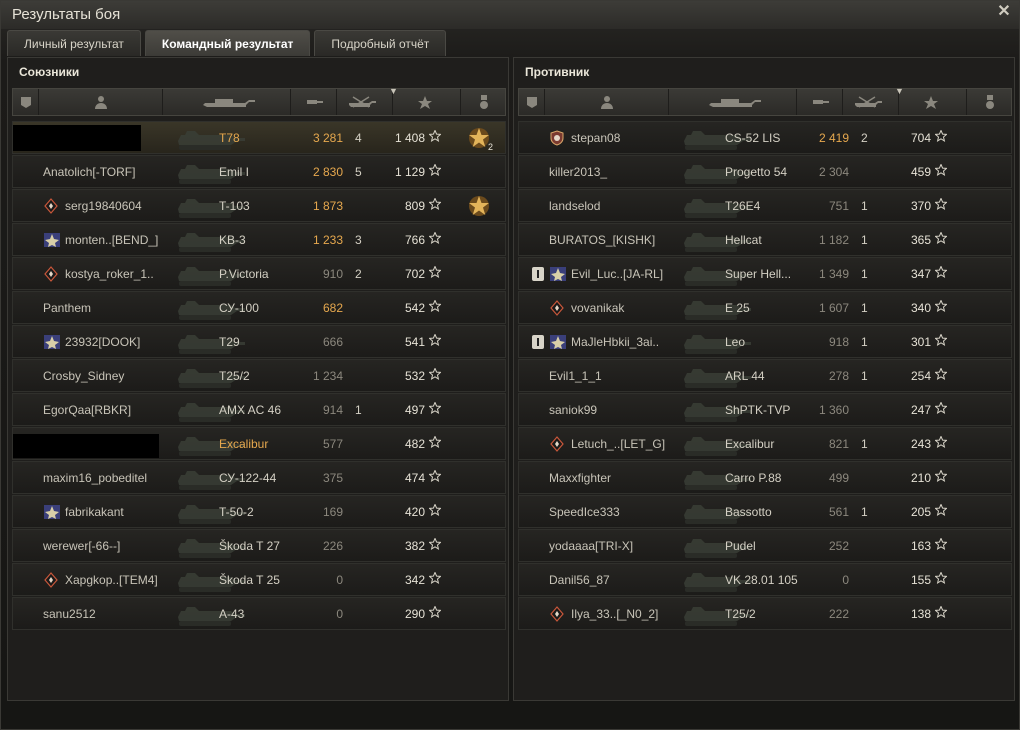 The height and width of the screenshot is (730, 1020). What do you see at coordinates (765, 273) in the screenshot?
I see `player-row: Evil_Luc..[JA-RL] Super Hell... 1 349 1 347` at bounding box center [765, 273].